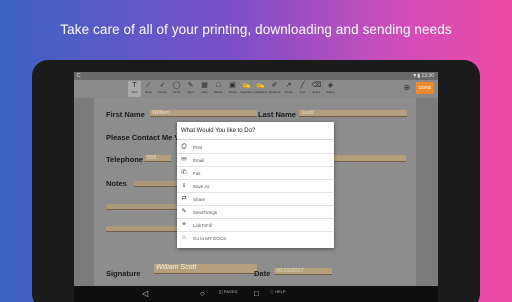  Describe the element at coordinates (184, 211) in the screenshot. I see `pen-icon: ✎` at that location.